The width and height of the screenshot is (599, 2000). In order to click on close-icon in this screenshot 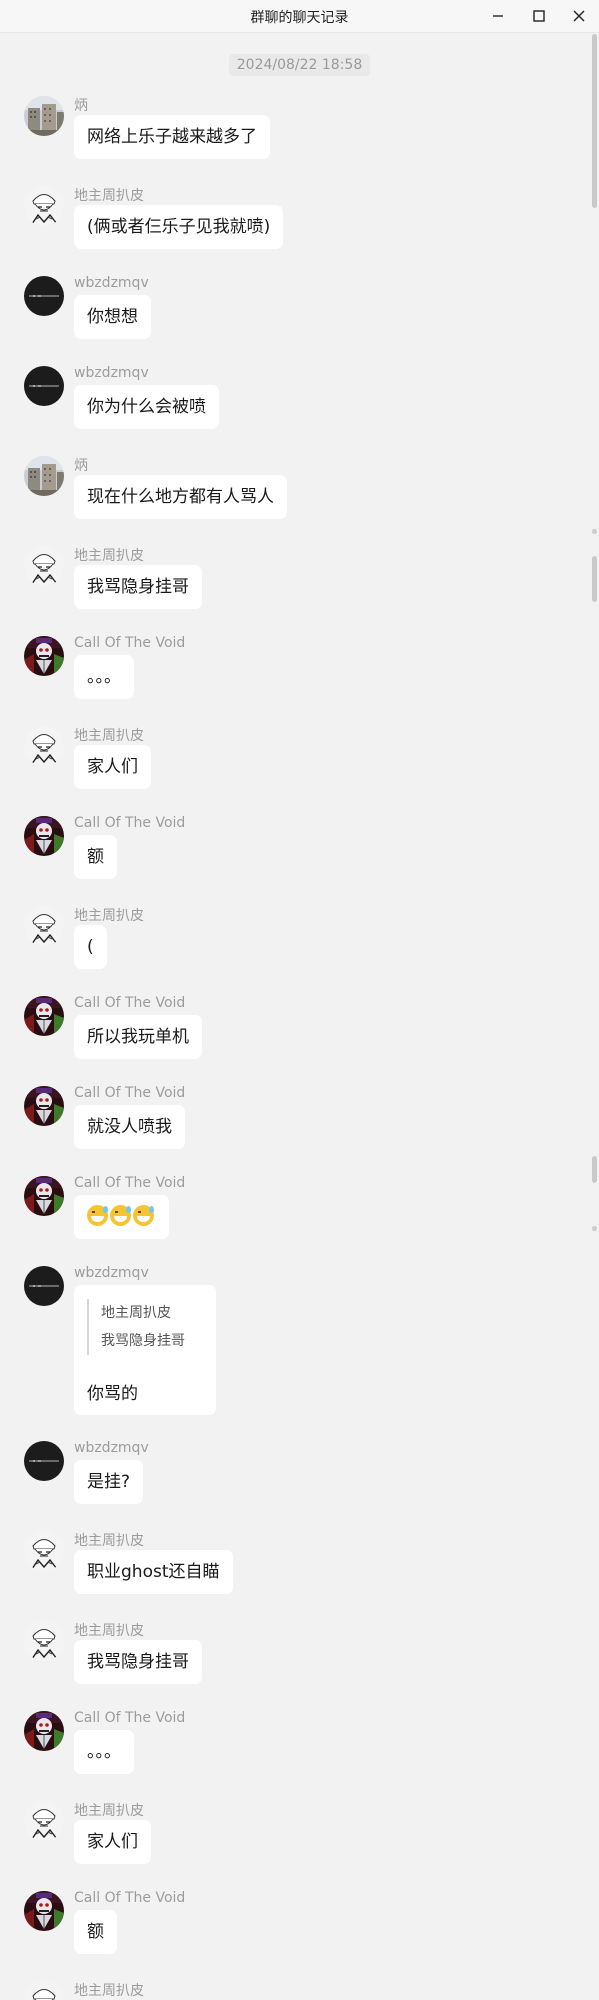, I will do `click(579, 16)`.